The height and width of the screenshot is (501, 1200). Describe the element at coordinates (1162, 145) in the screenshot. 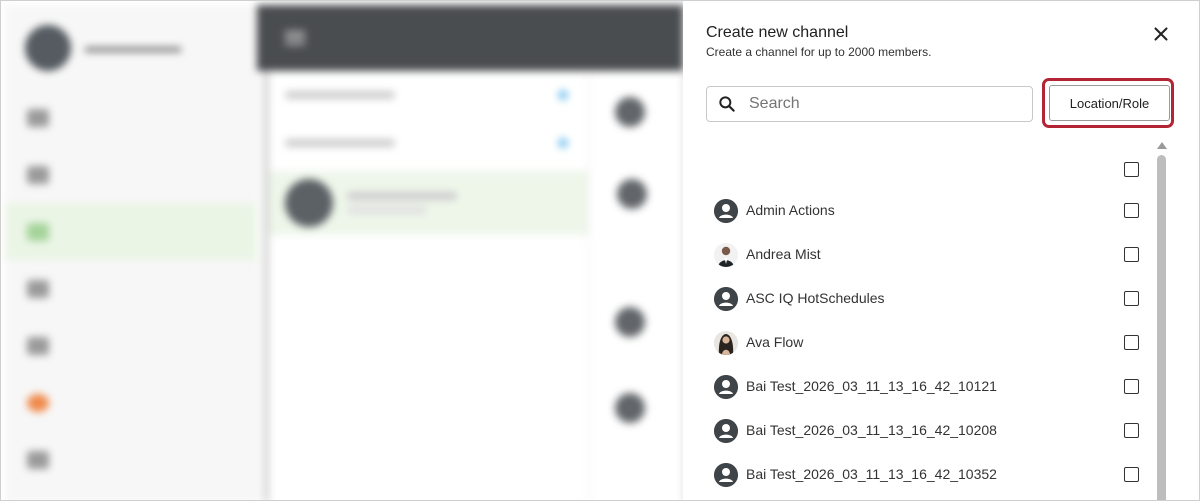

I see `scroll-up-arrow` at that location.